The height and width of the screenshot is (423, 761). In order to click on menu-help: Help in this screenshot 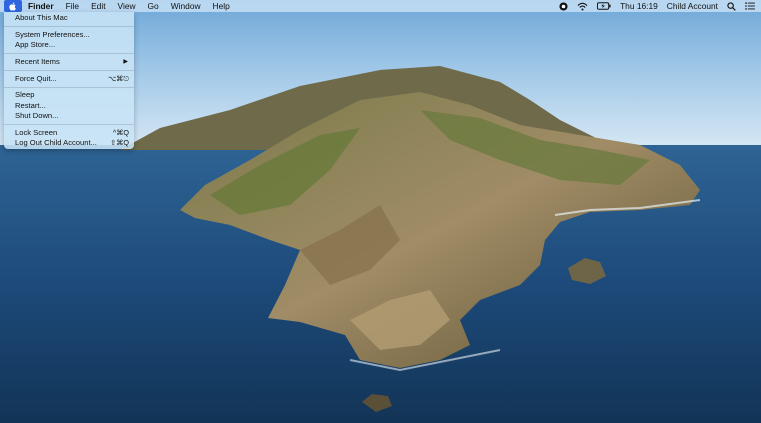, I will do `click(221, 6)`.